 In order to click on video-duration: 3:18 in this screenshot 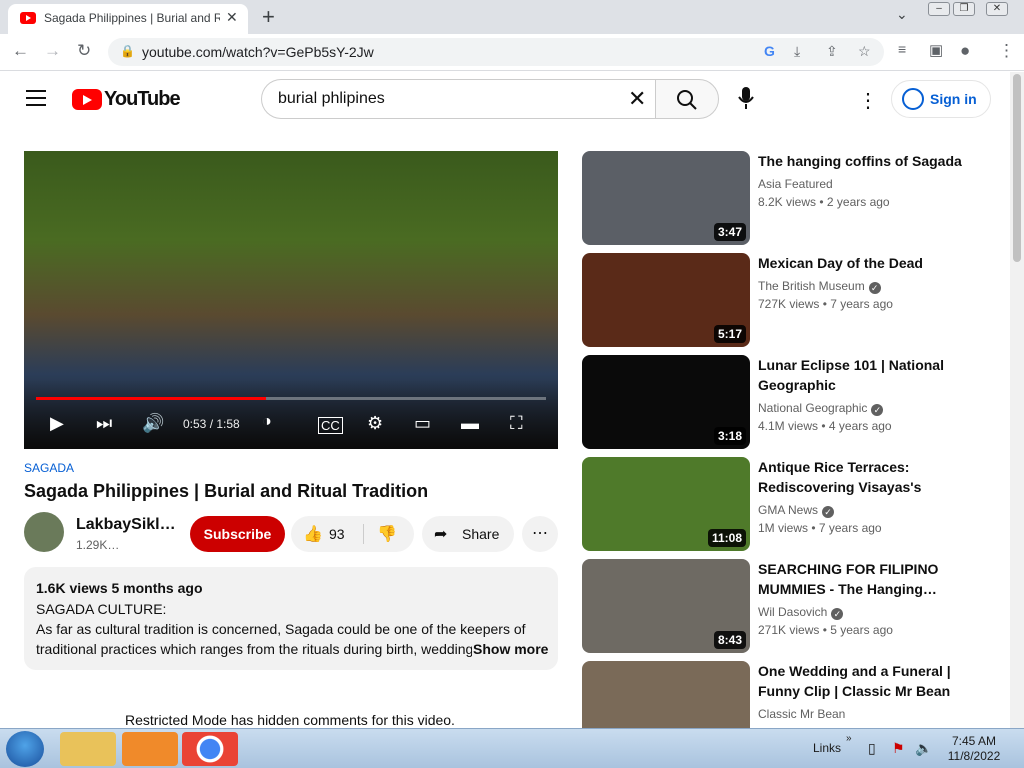, I will do `click(729, 436)`.